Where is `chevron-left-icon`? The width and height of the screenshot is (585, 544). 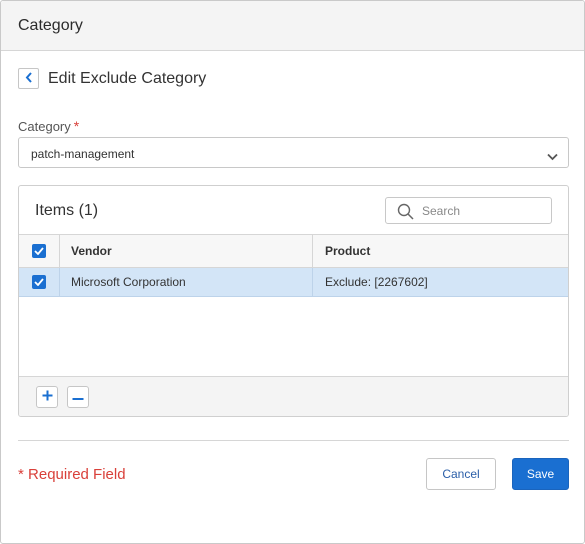
chevron-left-icon is located at coordinates (29, 79).